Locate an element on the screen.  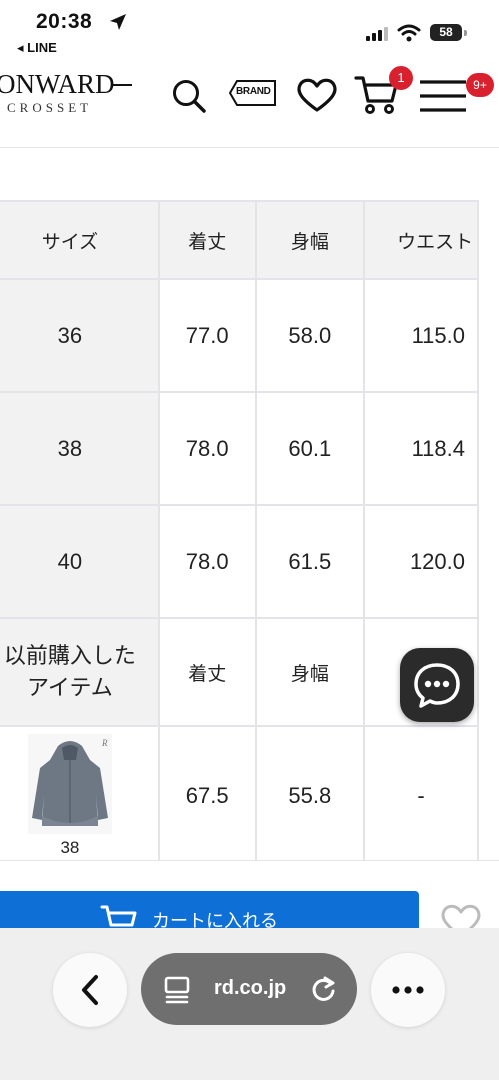
table-header-row: サイズ 着丈 身幅 ウエスト is located at coordinates (239, 240).